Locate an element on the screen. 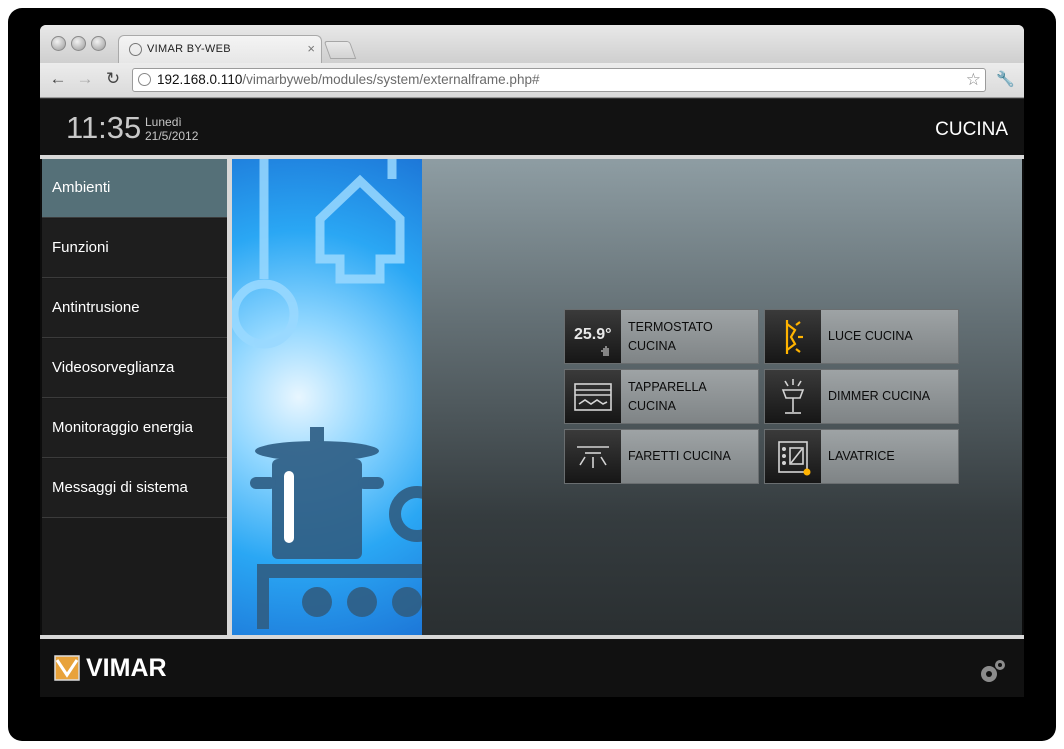 The width and height of the screenshot is (1064, 749). hand-icon is located at coordinates (605, 351).